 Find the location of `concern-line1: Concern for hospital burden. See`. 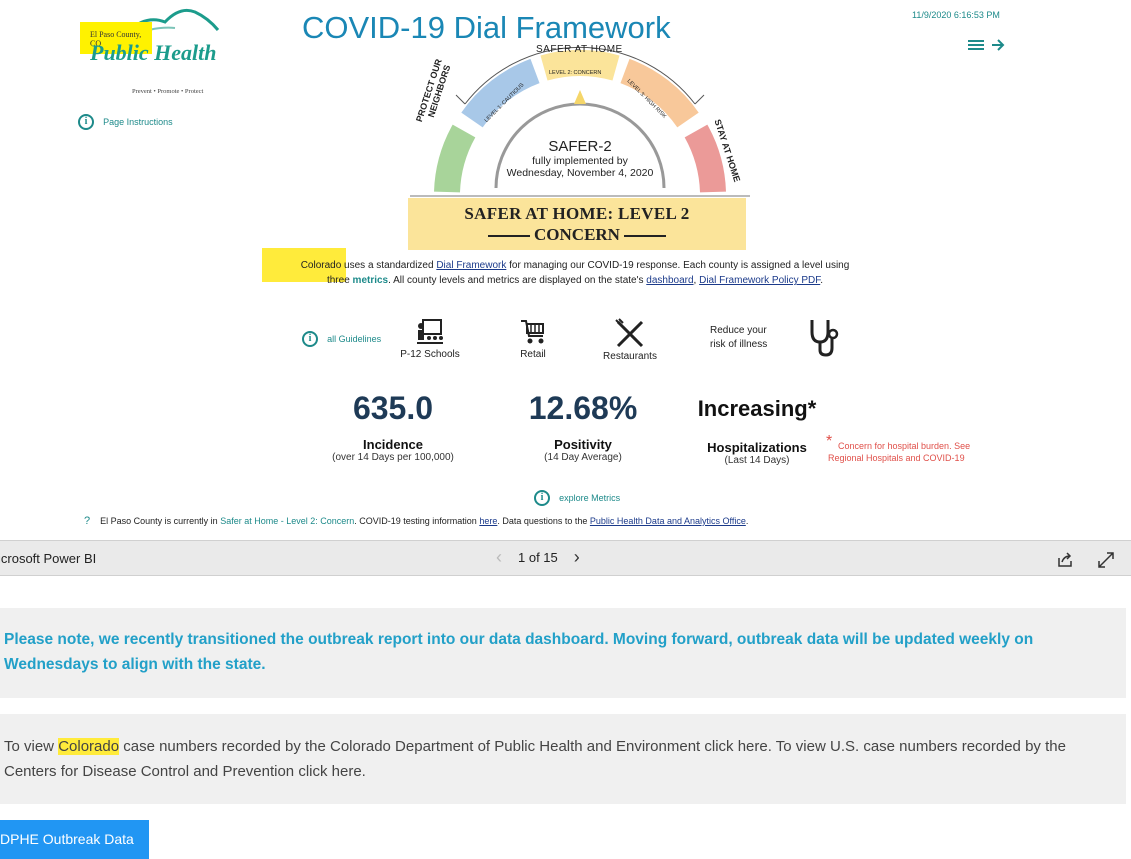

concern-line1: Concern for hospital burden. See is located at coordinates (904, 446).